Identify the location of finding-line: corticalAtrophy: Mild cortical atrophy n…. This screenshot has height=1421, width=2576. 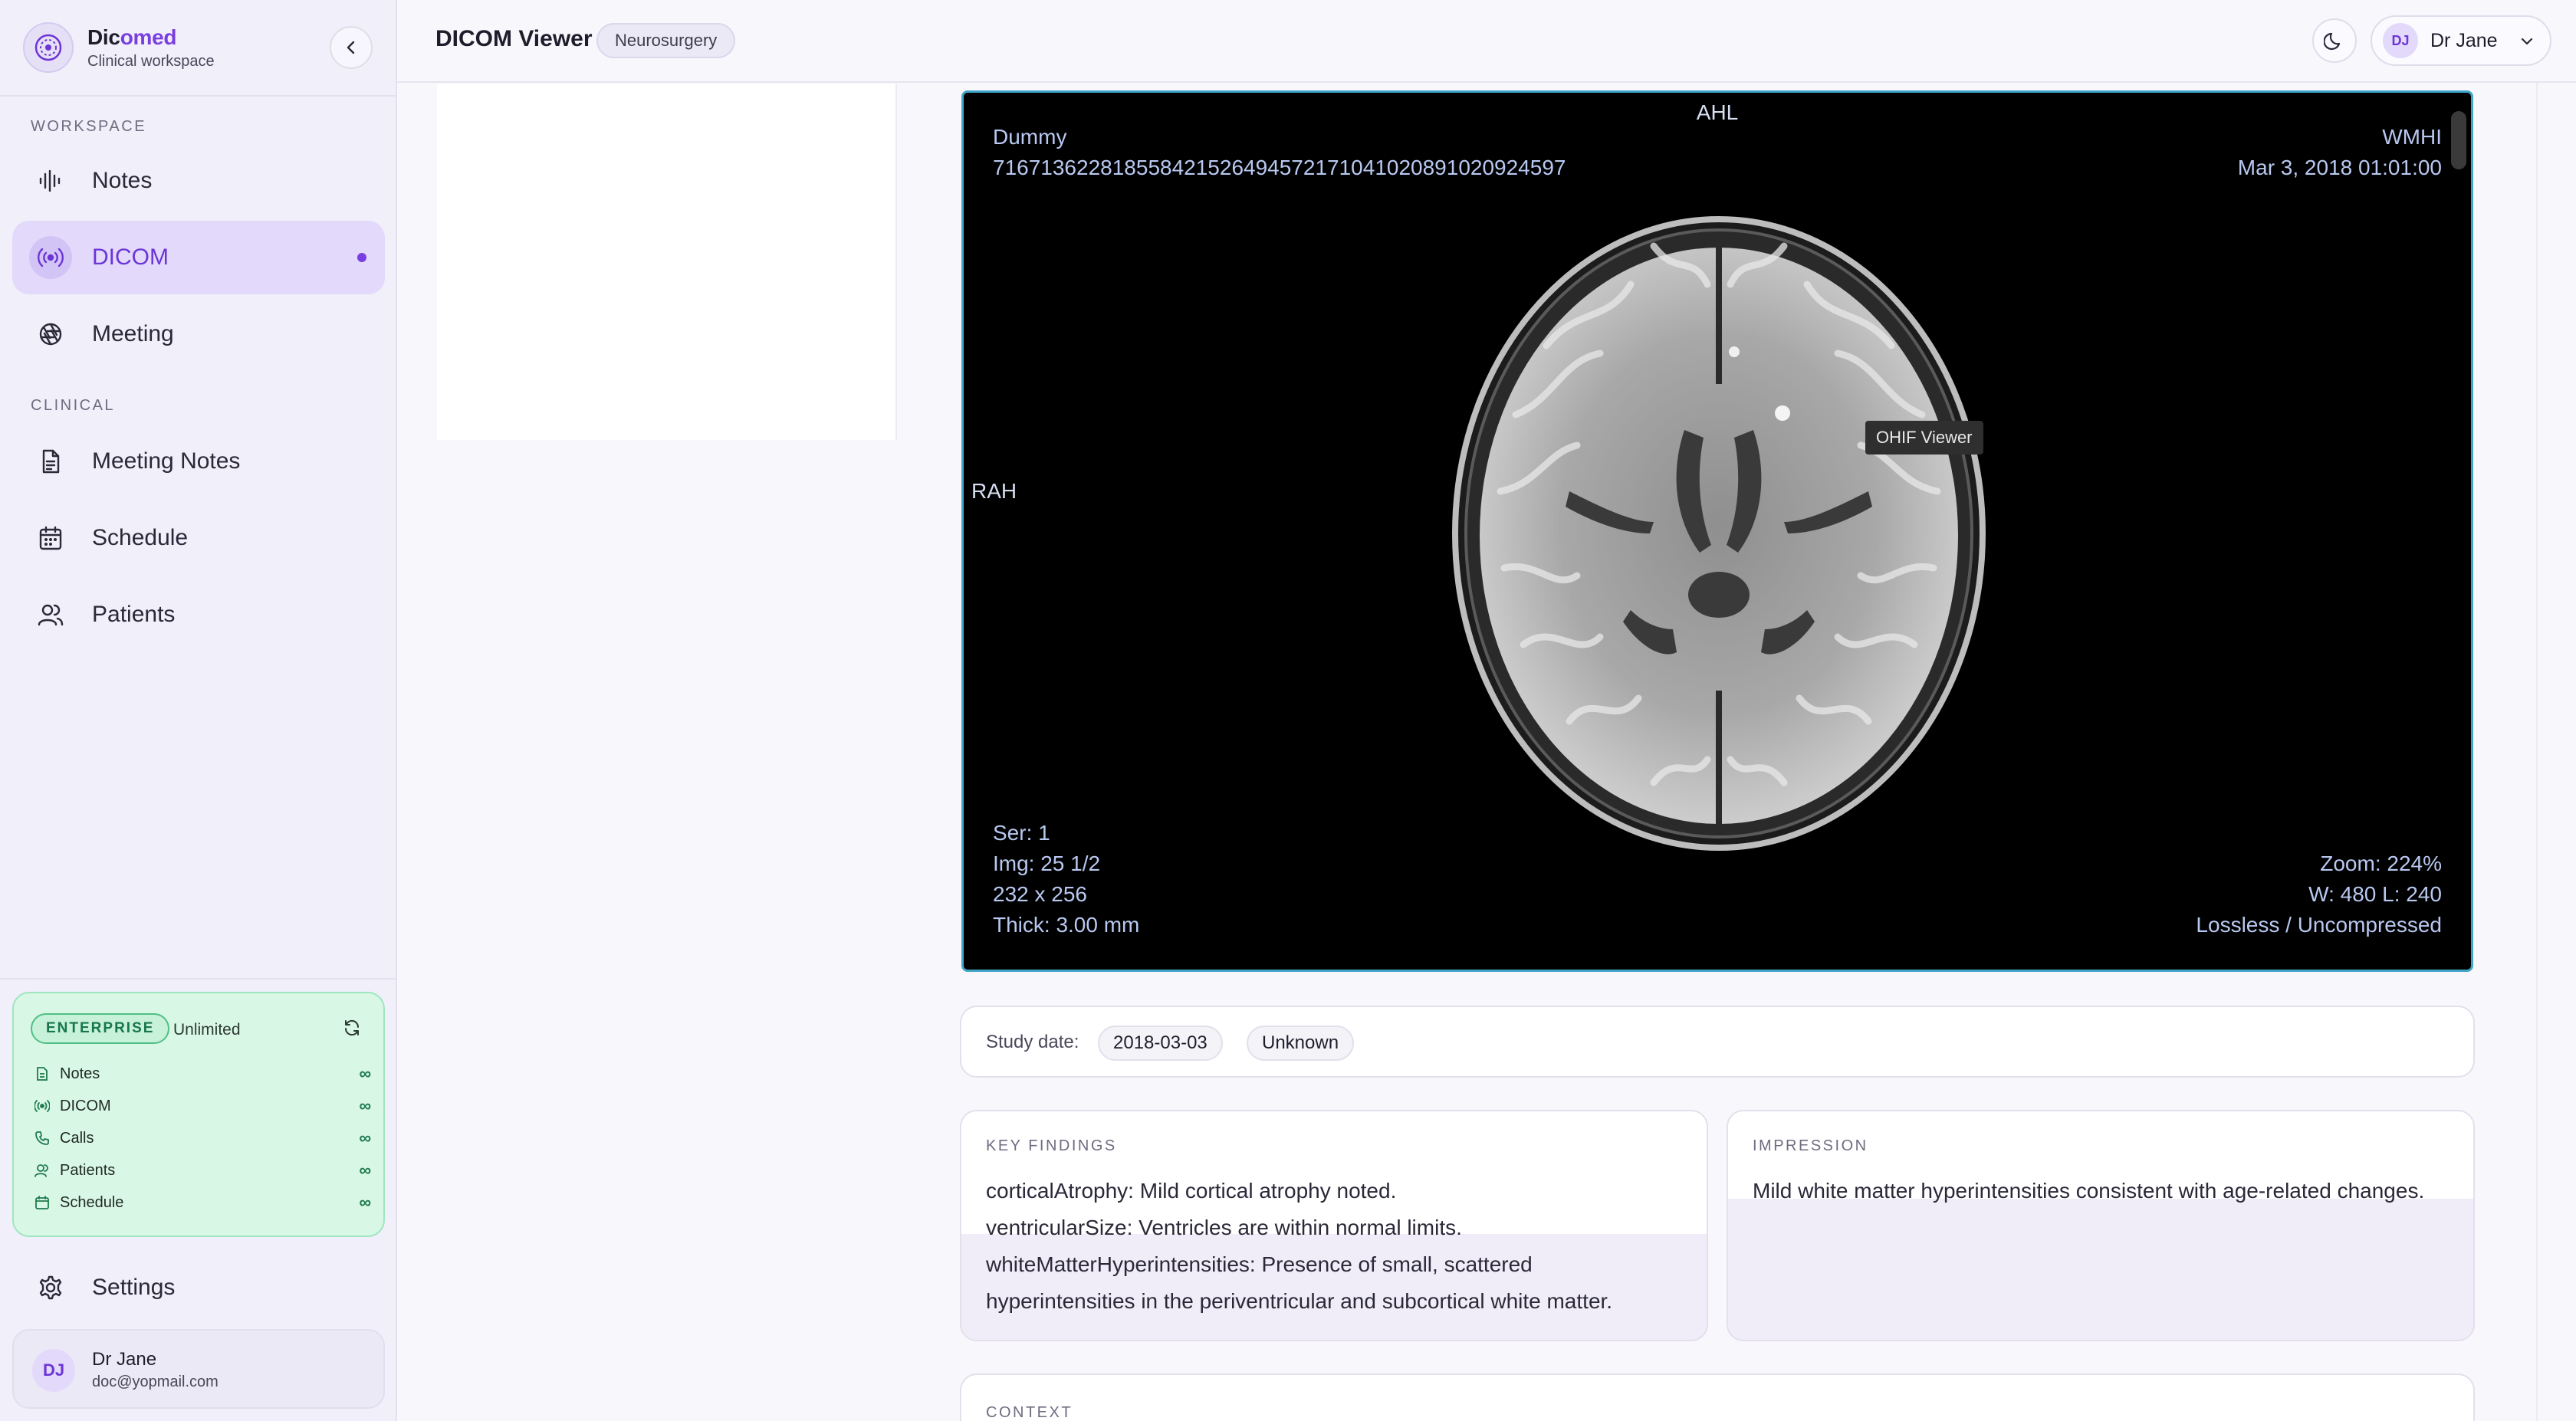
(1192, 1191).